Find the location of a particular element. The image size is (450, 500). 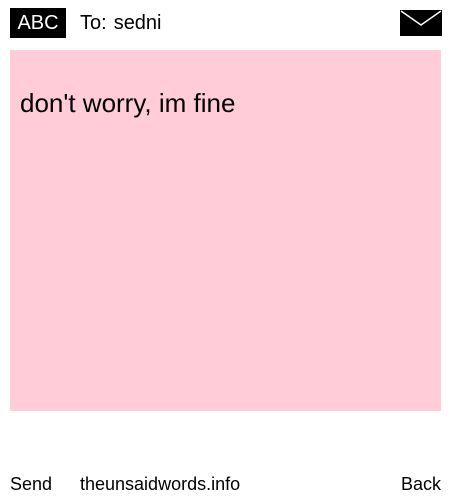

send-button: Send is located at coordinates (31, 484).